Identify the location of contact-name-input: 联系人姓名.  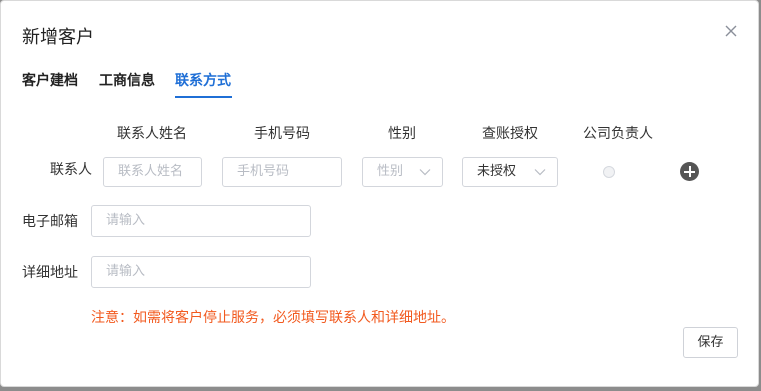
(152, 172).